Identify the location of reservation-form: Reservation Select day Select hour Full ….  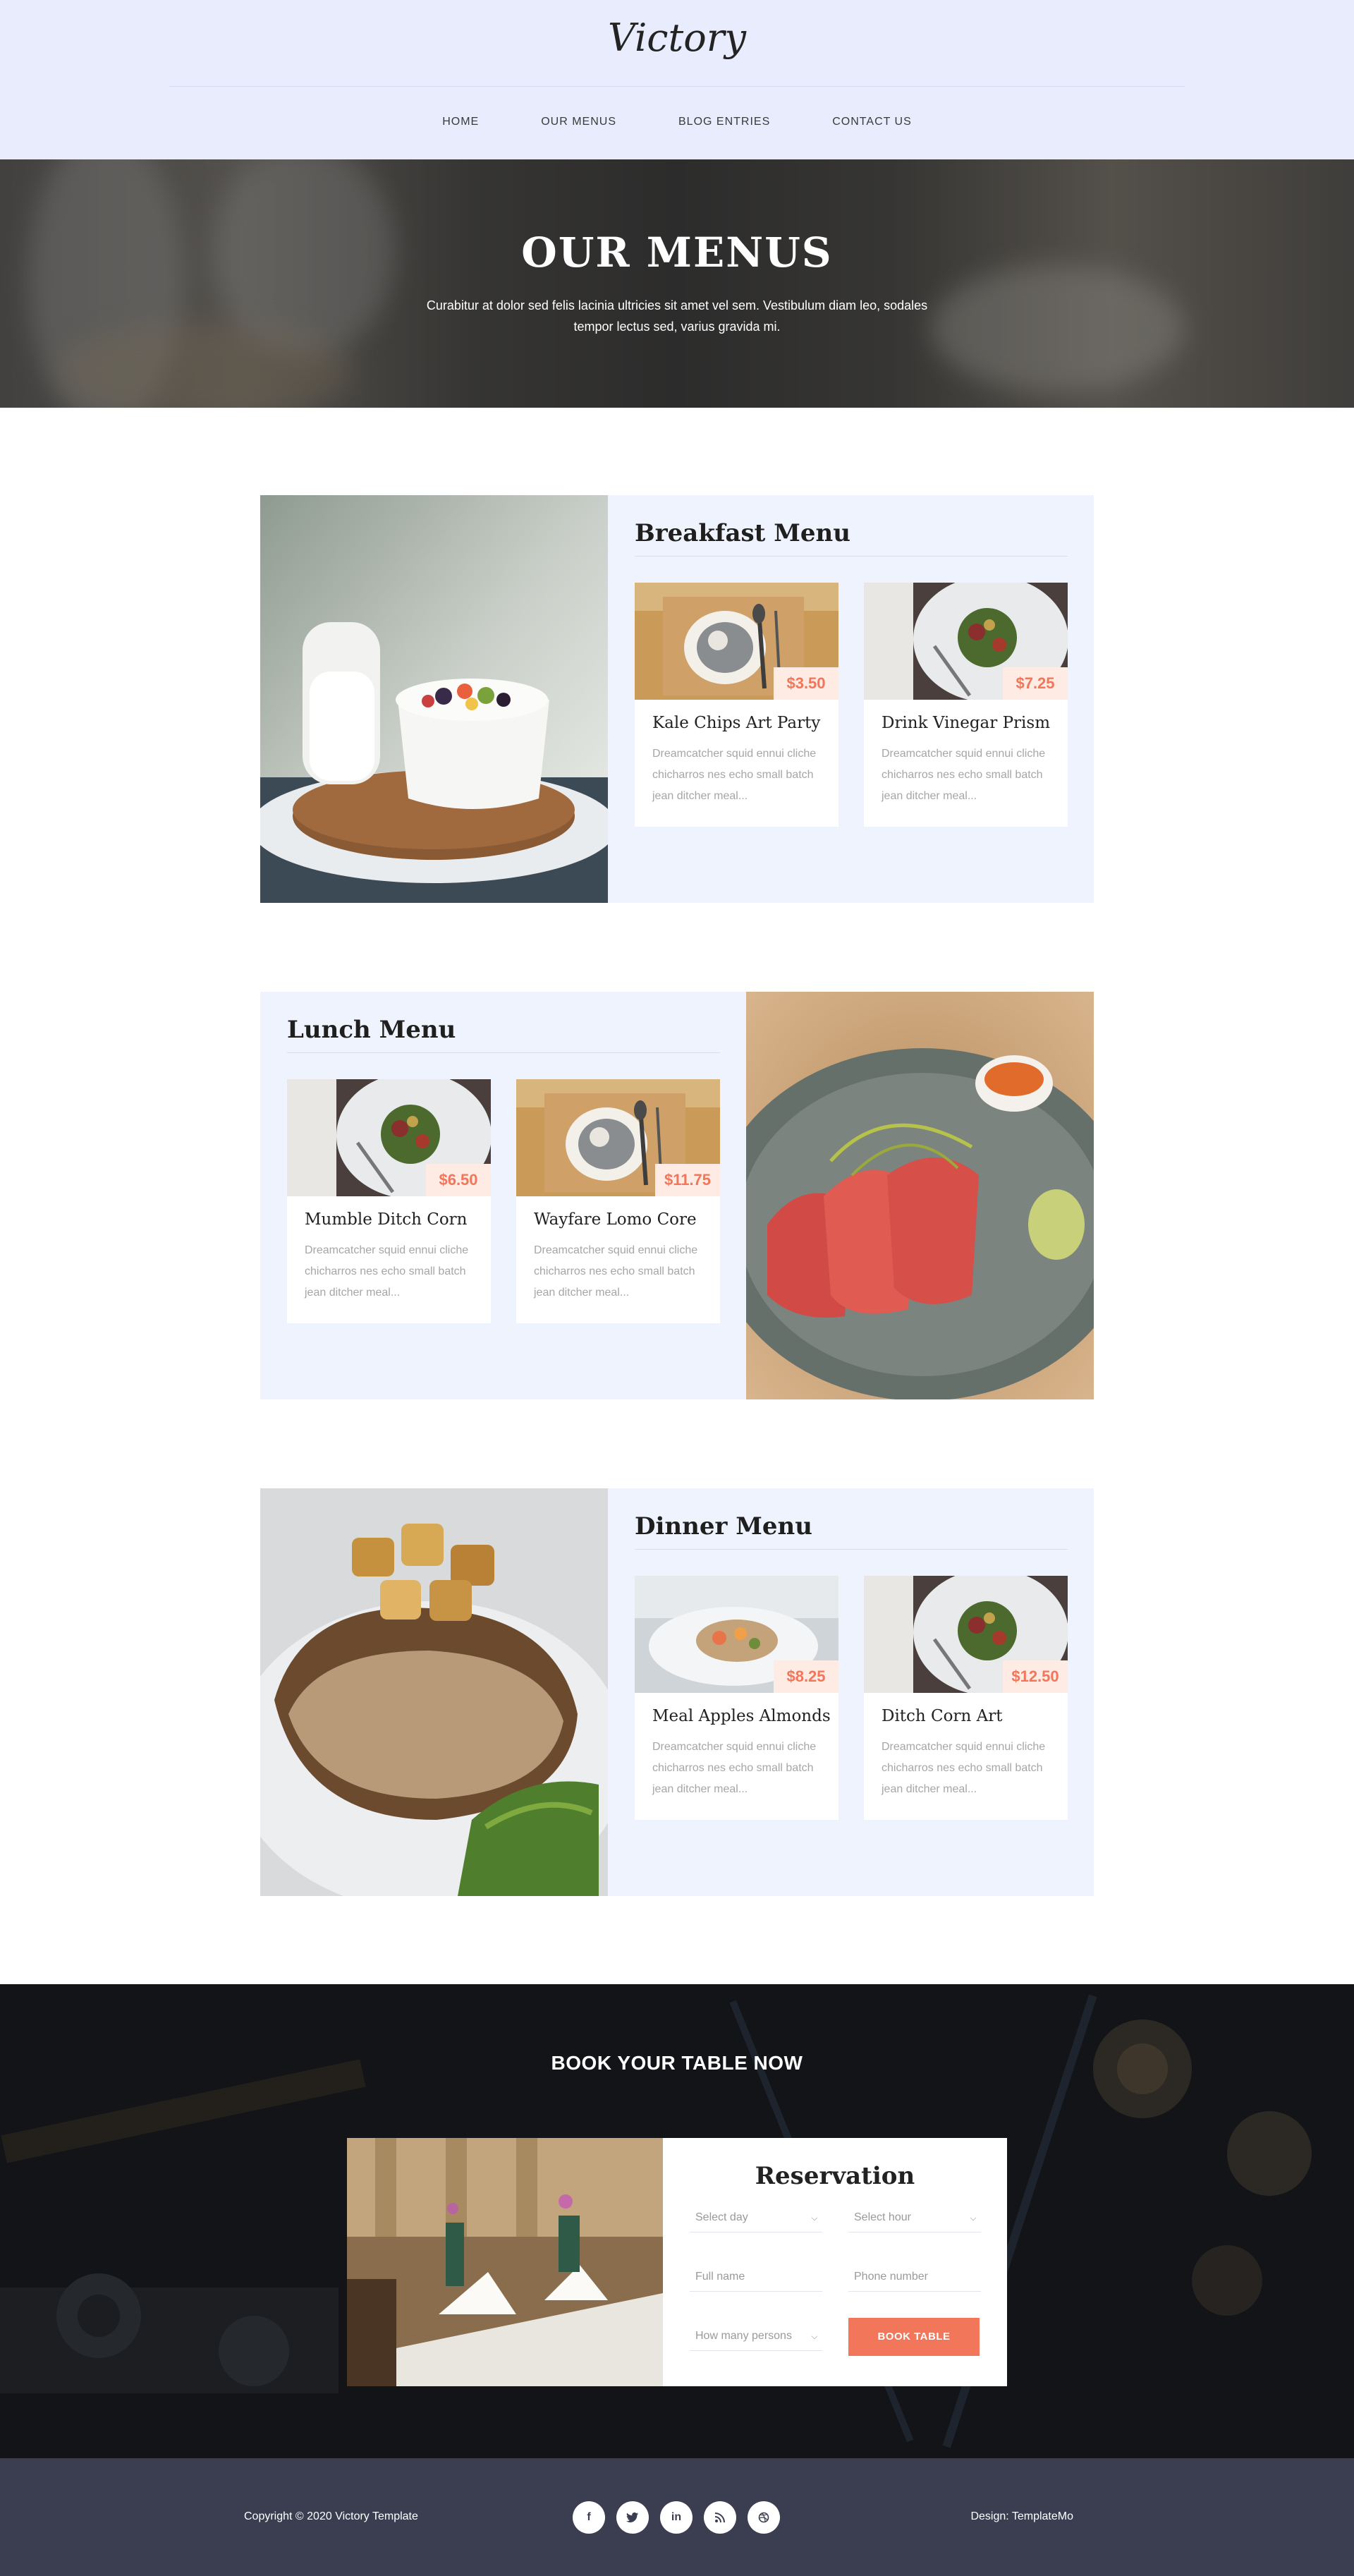
(835, 2262).